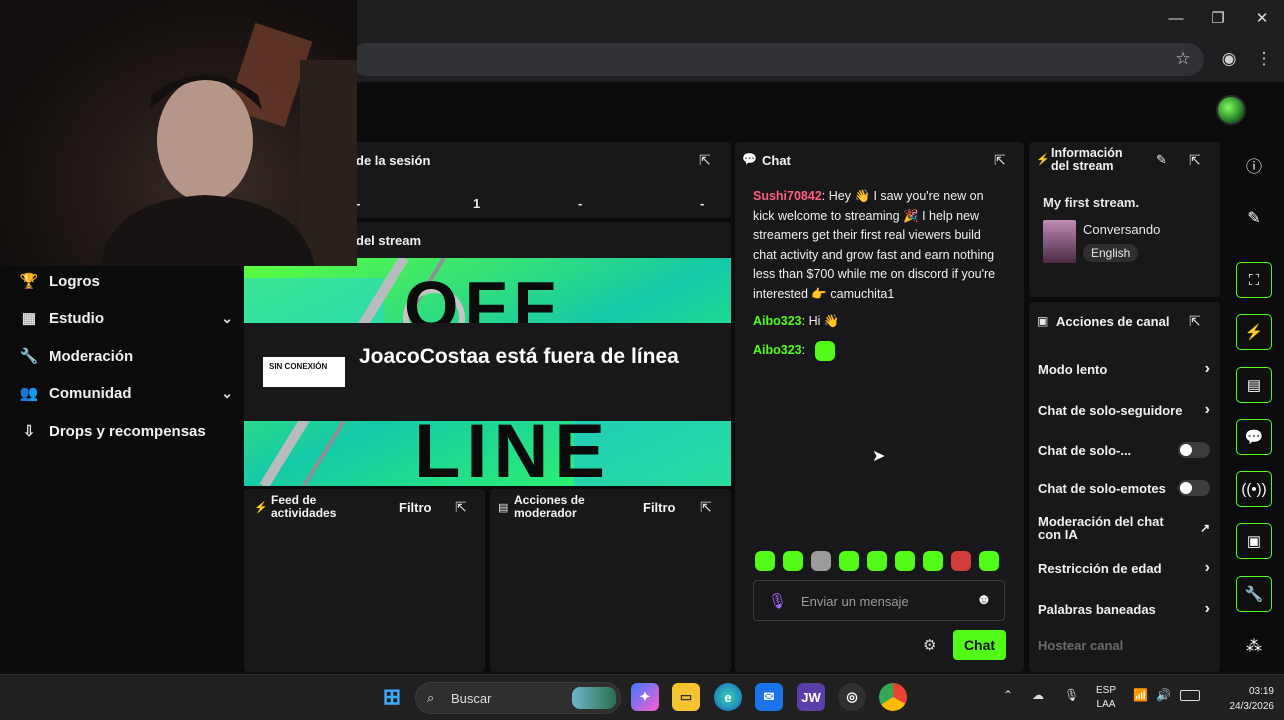 The height and width of the screenshot is (720, 1284). I want to click on windows-start-icon: ⊞, so click(392, 697).